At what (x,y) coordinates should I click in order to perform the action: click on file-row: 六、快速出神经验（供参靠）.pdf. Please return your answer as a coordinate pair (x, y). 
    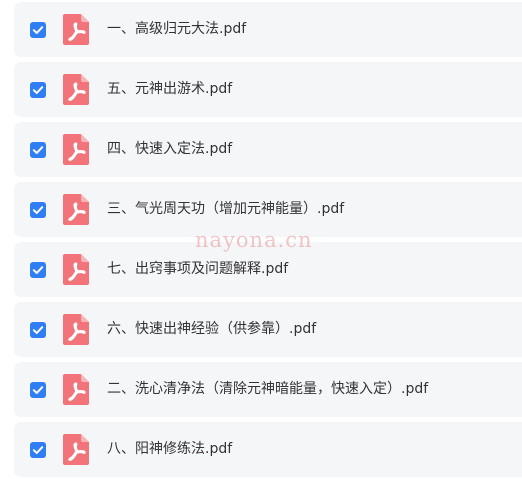
    Looking at the image, I should click on (268, 329).